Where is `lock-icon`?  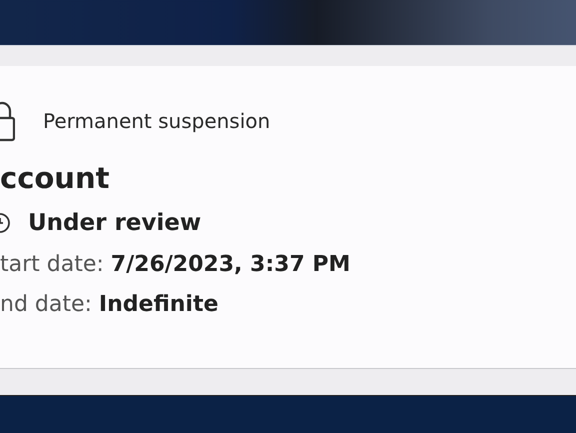
lock-icon is located at coordinates (7, 121).